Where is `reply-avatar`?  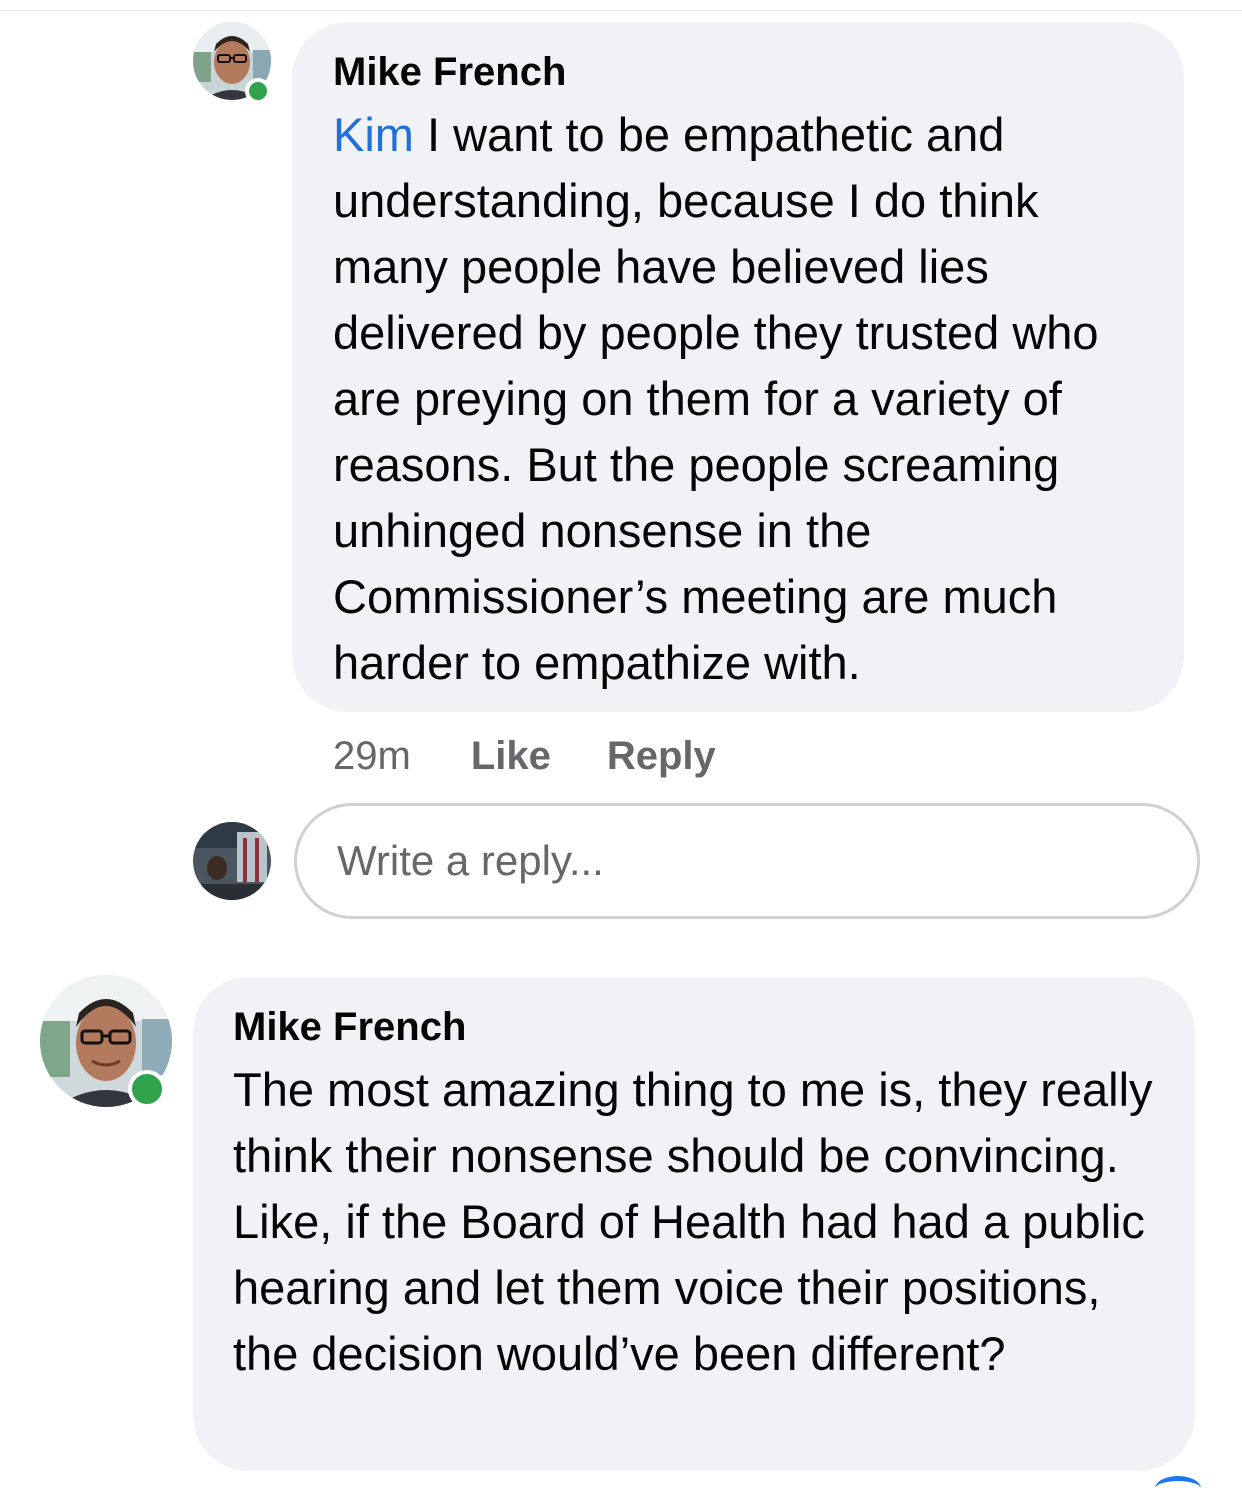
reply-avatar is located at coordinates (232, 861).